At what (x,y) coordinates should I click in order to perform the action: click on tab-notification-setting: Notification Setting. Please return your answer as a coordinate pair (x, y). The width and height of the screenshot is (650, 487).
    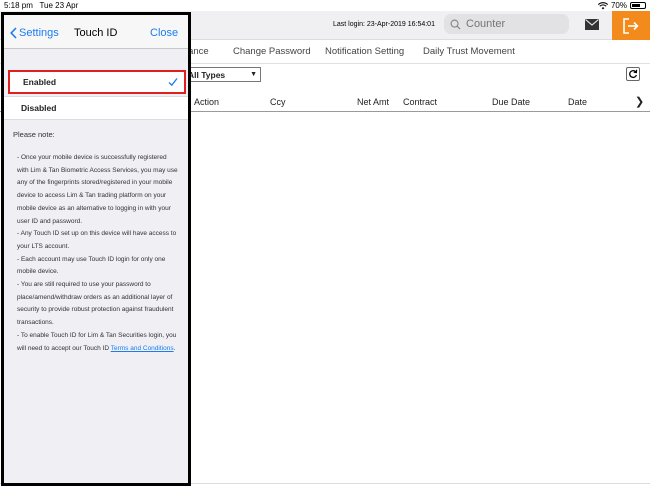
    Looking at the image, I should click on (364, 51).